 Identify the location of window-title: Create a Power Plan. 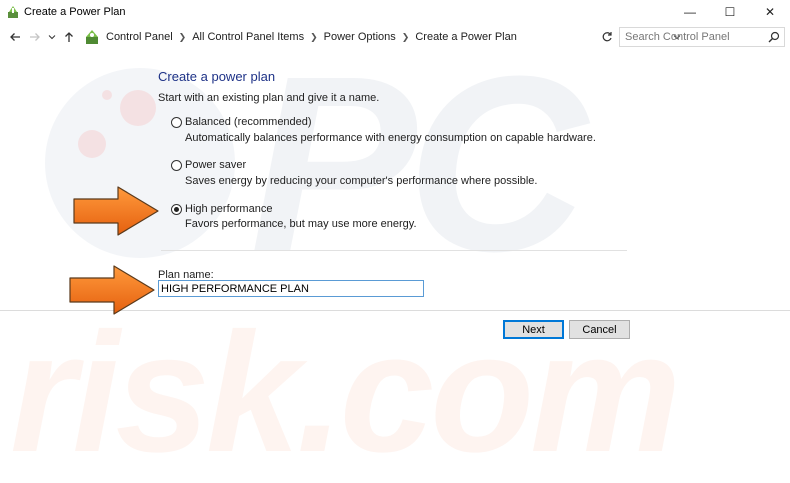
(75, 12).